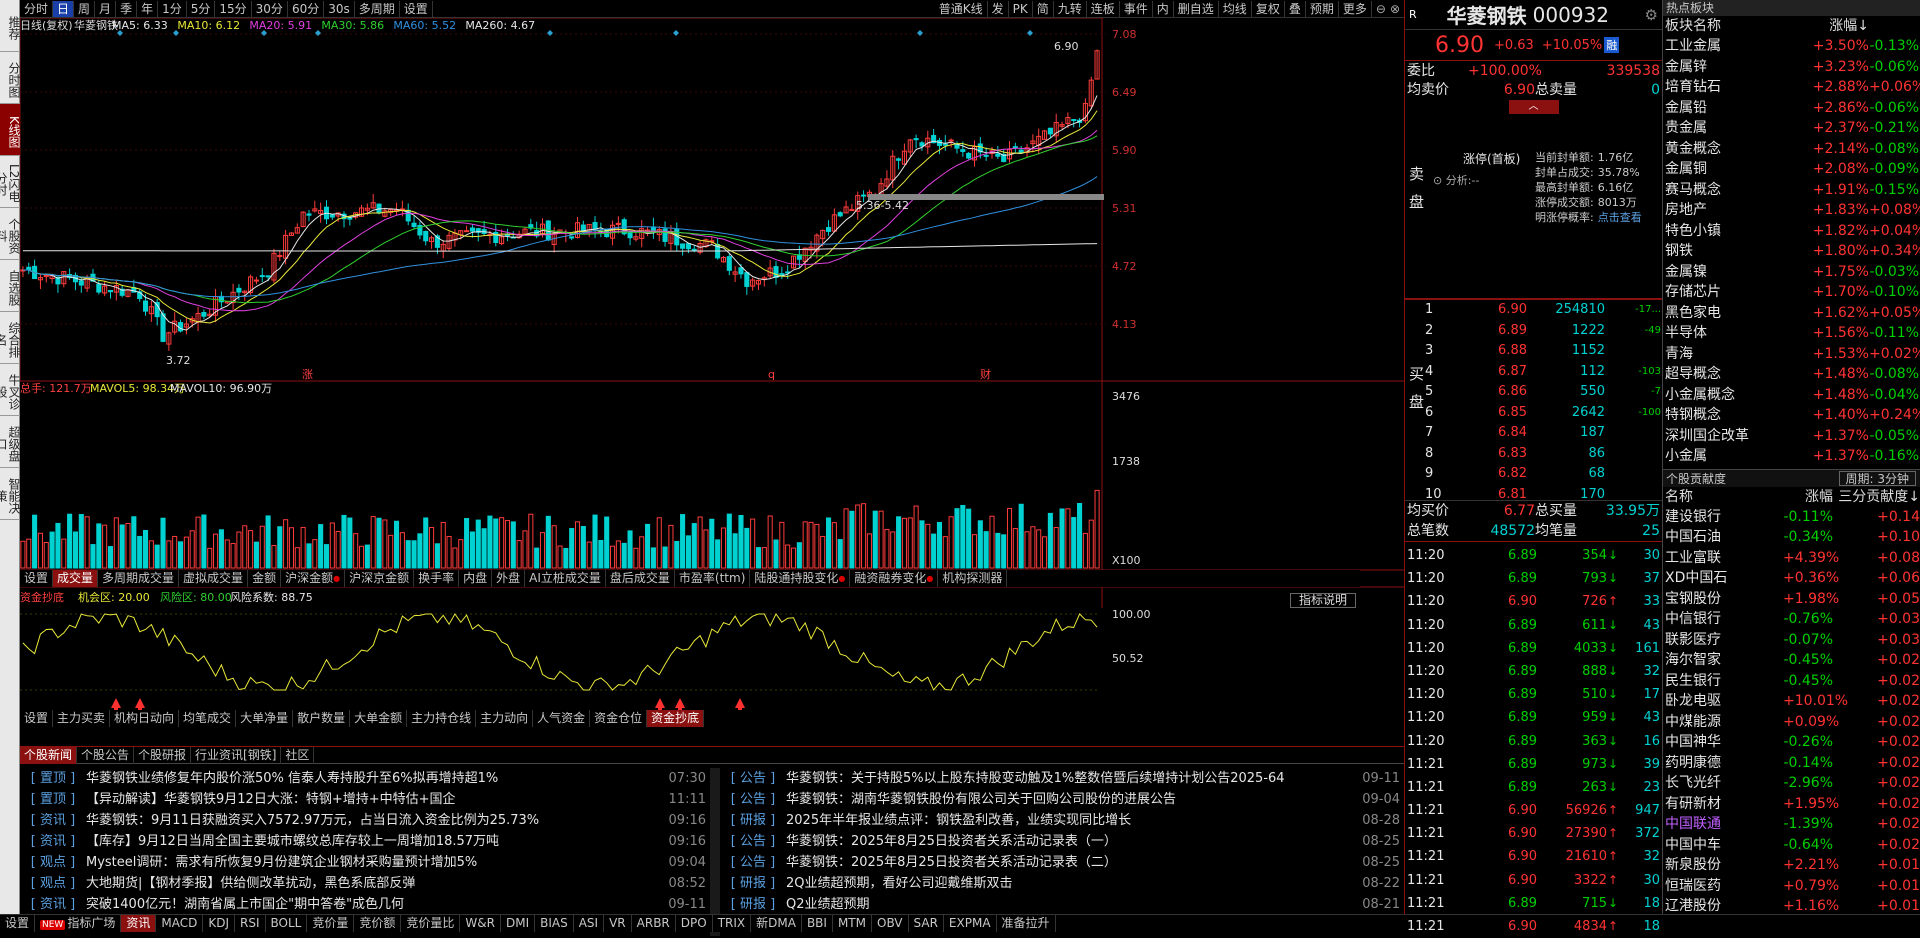 The width and height of the screenshot is (1920, 938). What do you see at coordinates (1196, 8) in the screenshot?
I see `chart-tool-8: 删自选` at bounding box center [1196, 8].